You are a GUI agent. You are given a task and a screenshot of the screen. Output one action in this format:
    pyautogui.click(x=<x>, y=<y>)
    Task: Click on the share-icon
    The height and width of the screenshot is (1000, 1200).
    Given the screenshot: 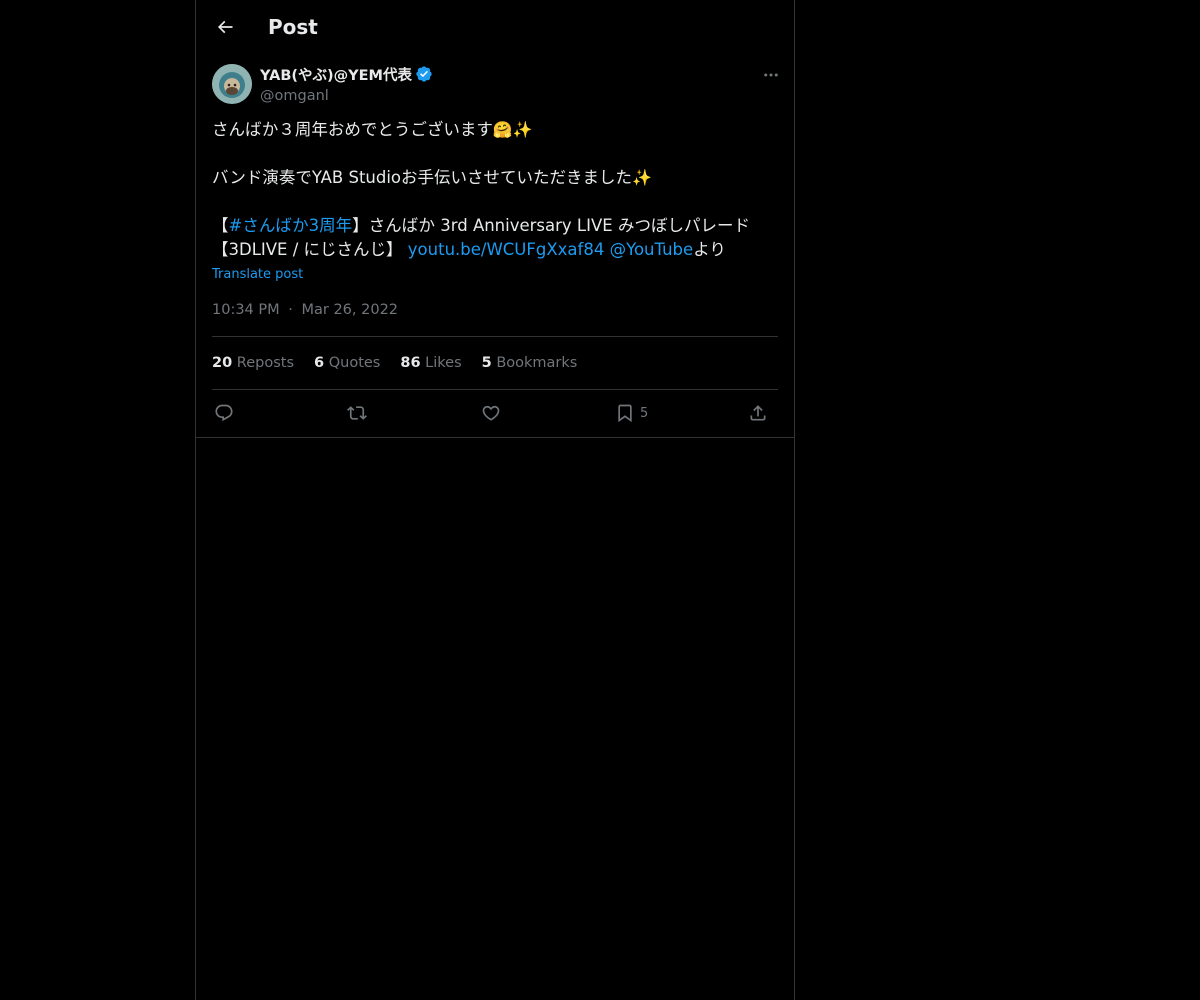 What is the action you would take?
    pyautogui.click(x=758, y=413)
    